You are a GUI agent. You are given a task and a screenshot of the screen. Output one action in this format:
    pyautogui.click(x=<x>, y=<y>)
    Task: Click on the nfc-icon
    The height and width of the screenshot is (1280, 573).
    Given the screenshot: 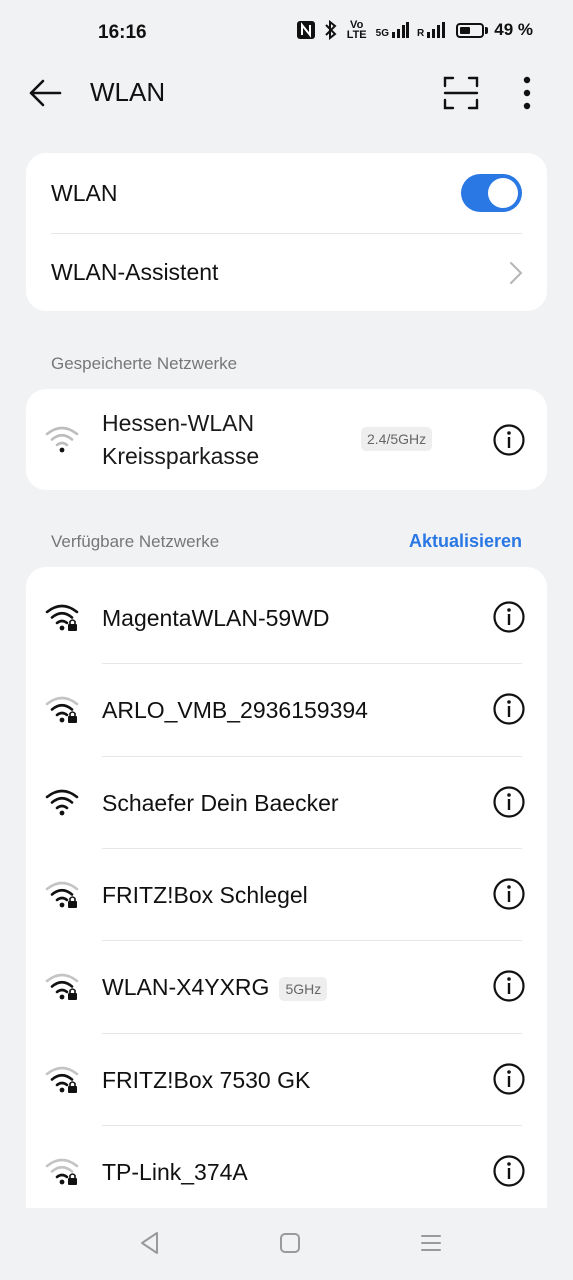 What is the action you would take?
    pyautogui.click(x=305, y=30)
    